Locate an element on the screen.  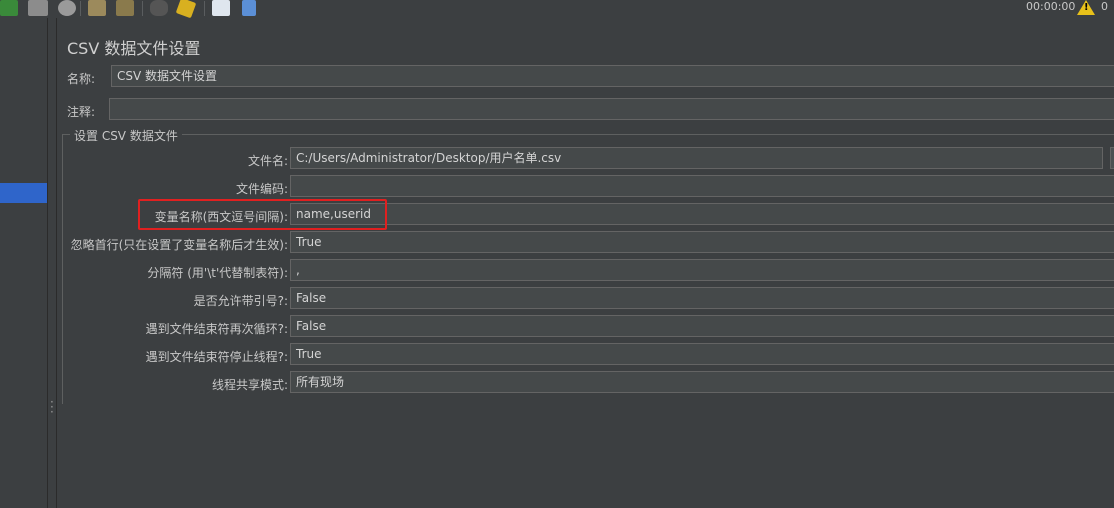
delimiter-field: , is located at coordinates (702, 270).